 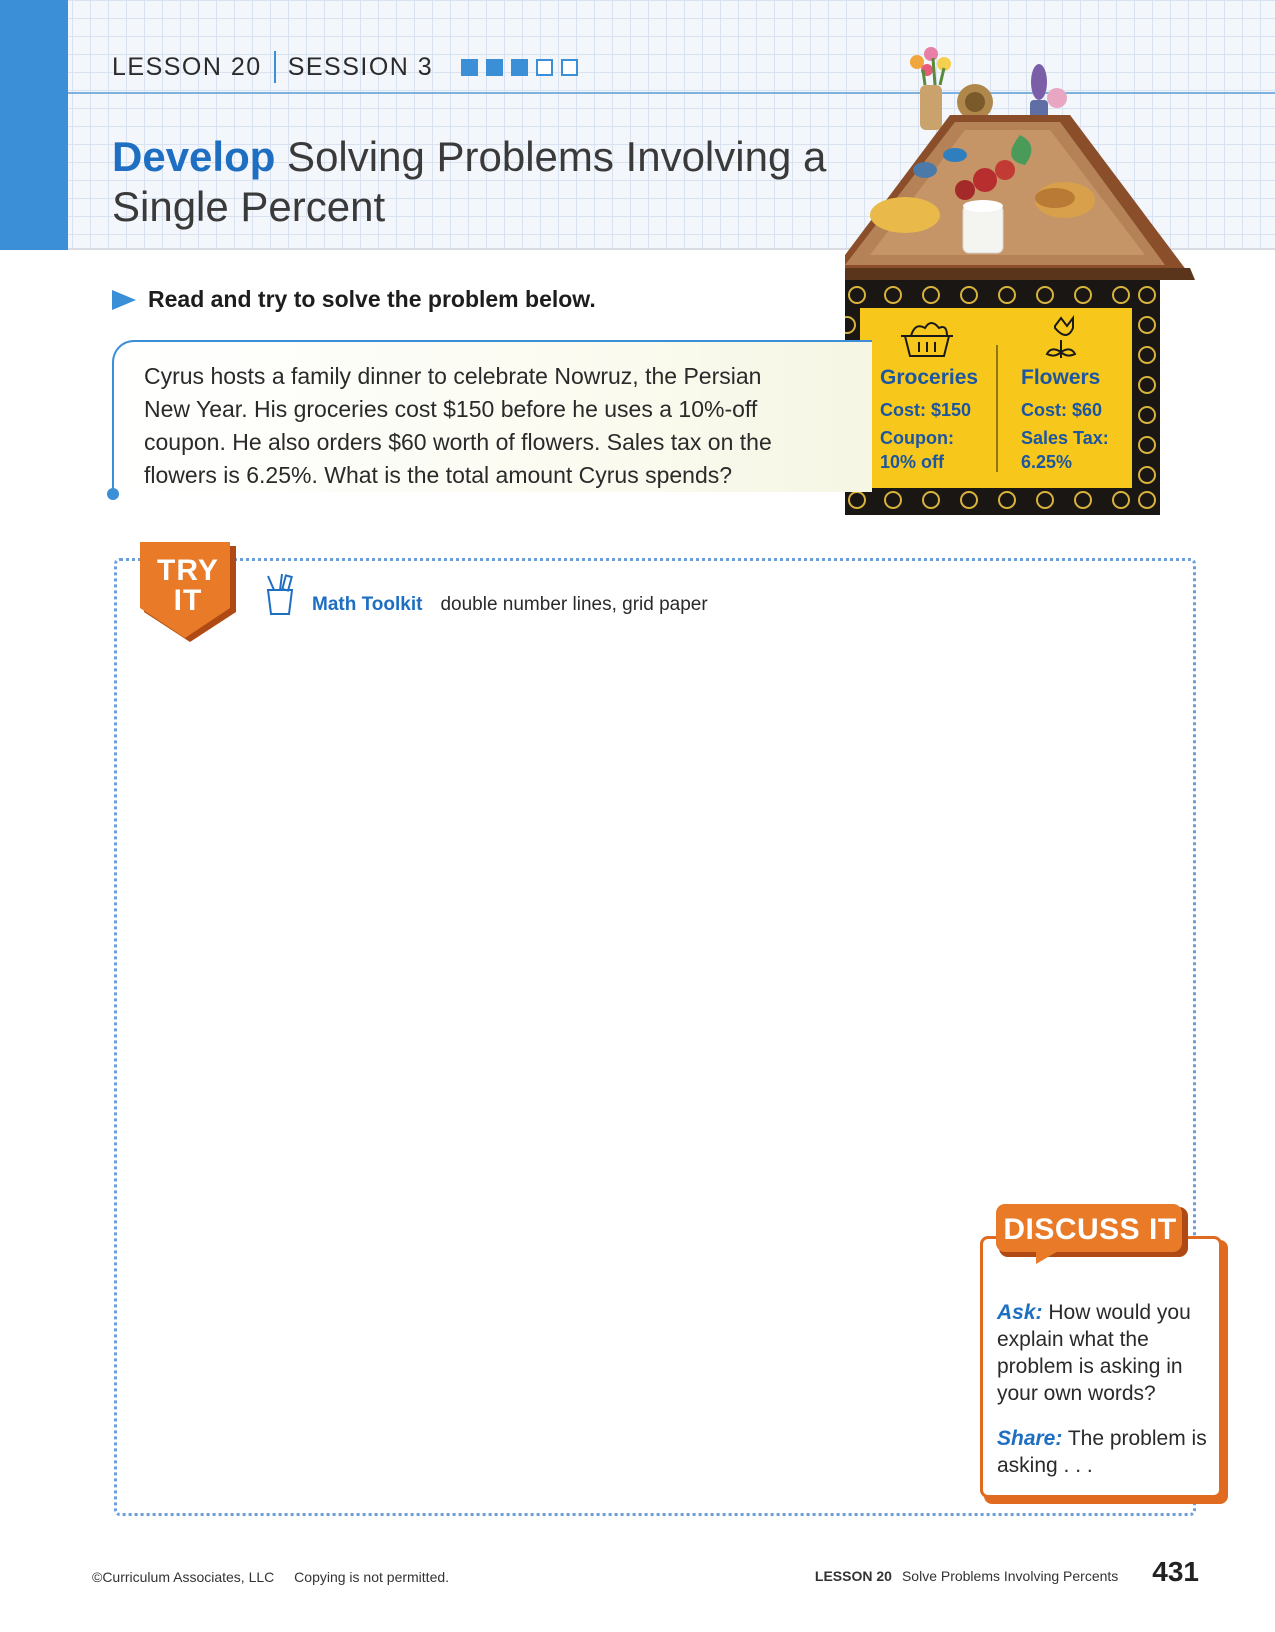 What do you see at coordinates (360, 66) in the screenshot?
I see `session-label: SESSION 3` at bounding box center [360, 66].